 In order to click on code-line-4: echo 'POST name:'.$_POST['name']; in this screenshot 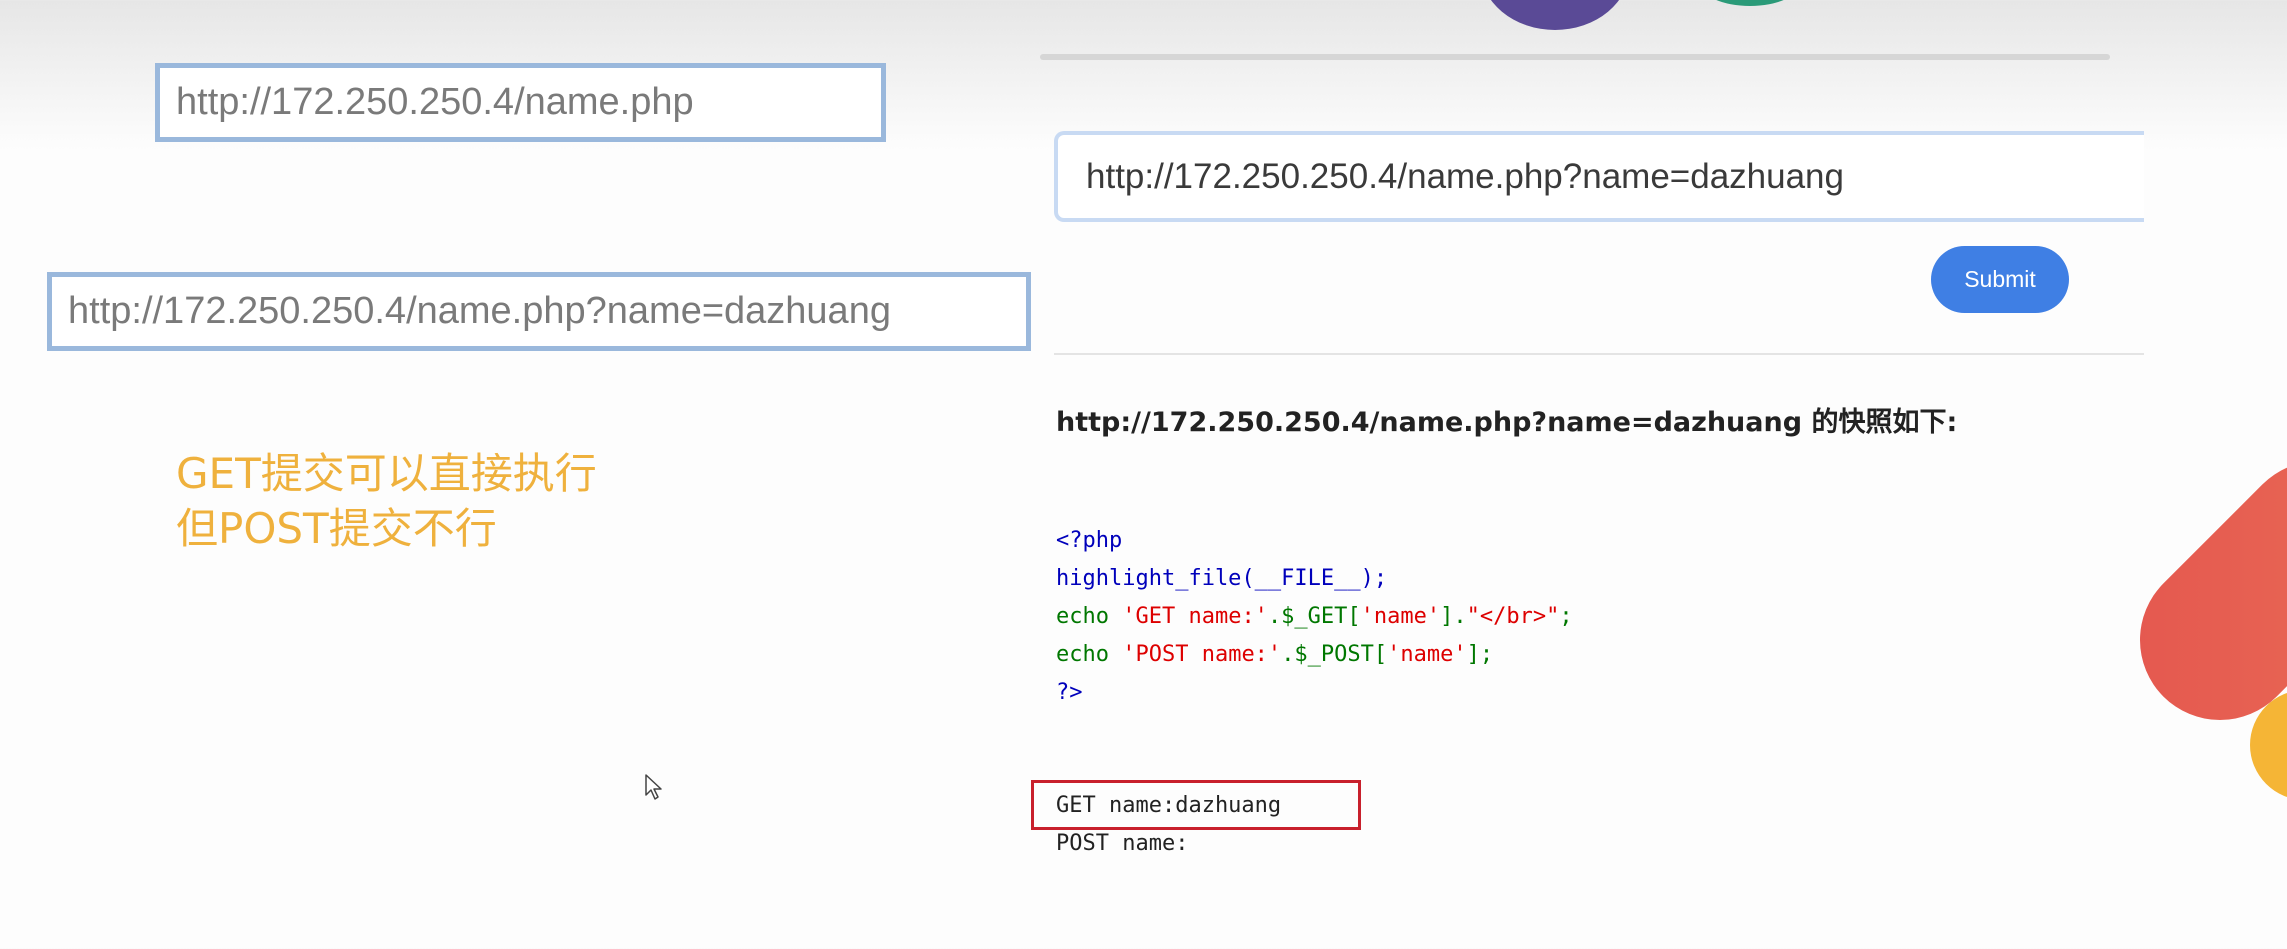, I will do `click(1275, 654)`.